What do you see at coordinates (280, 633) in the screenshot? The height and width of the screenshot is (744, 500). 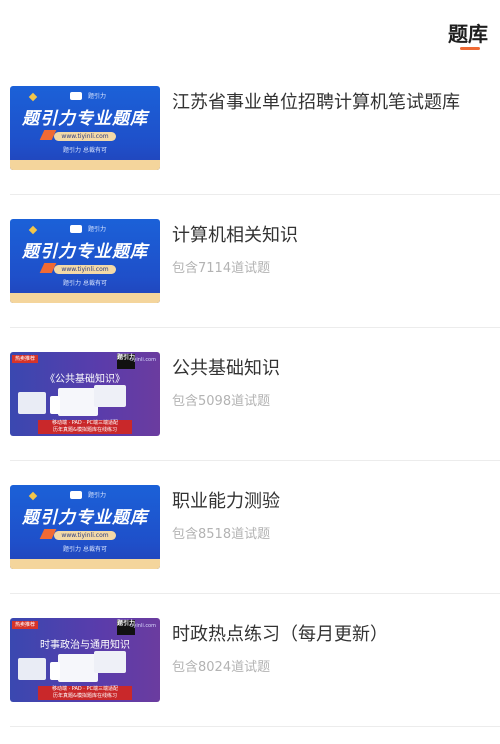 I see `item-title: 时政热点练习（每月更新）` at bounding box center [280, 633].